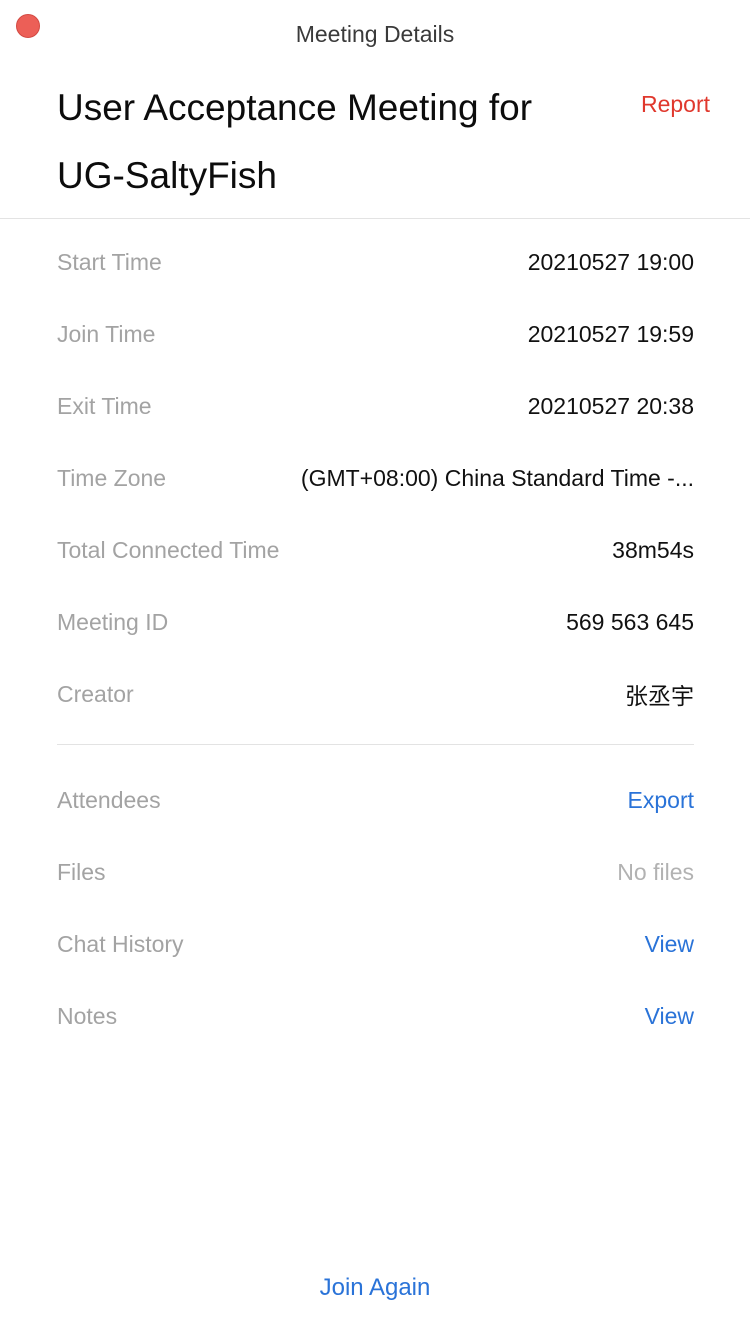 Image resolution: width=750 pixels, height=1334 pixels. What do you see at coordinates (659, 696) in the screenshot?
I see `creator-value: 张丞宇` at bounding box center [659, 696].